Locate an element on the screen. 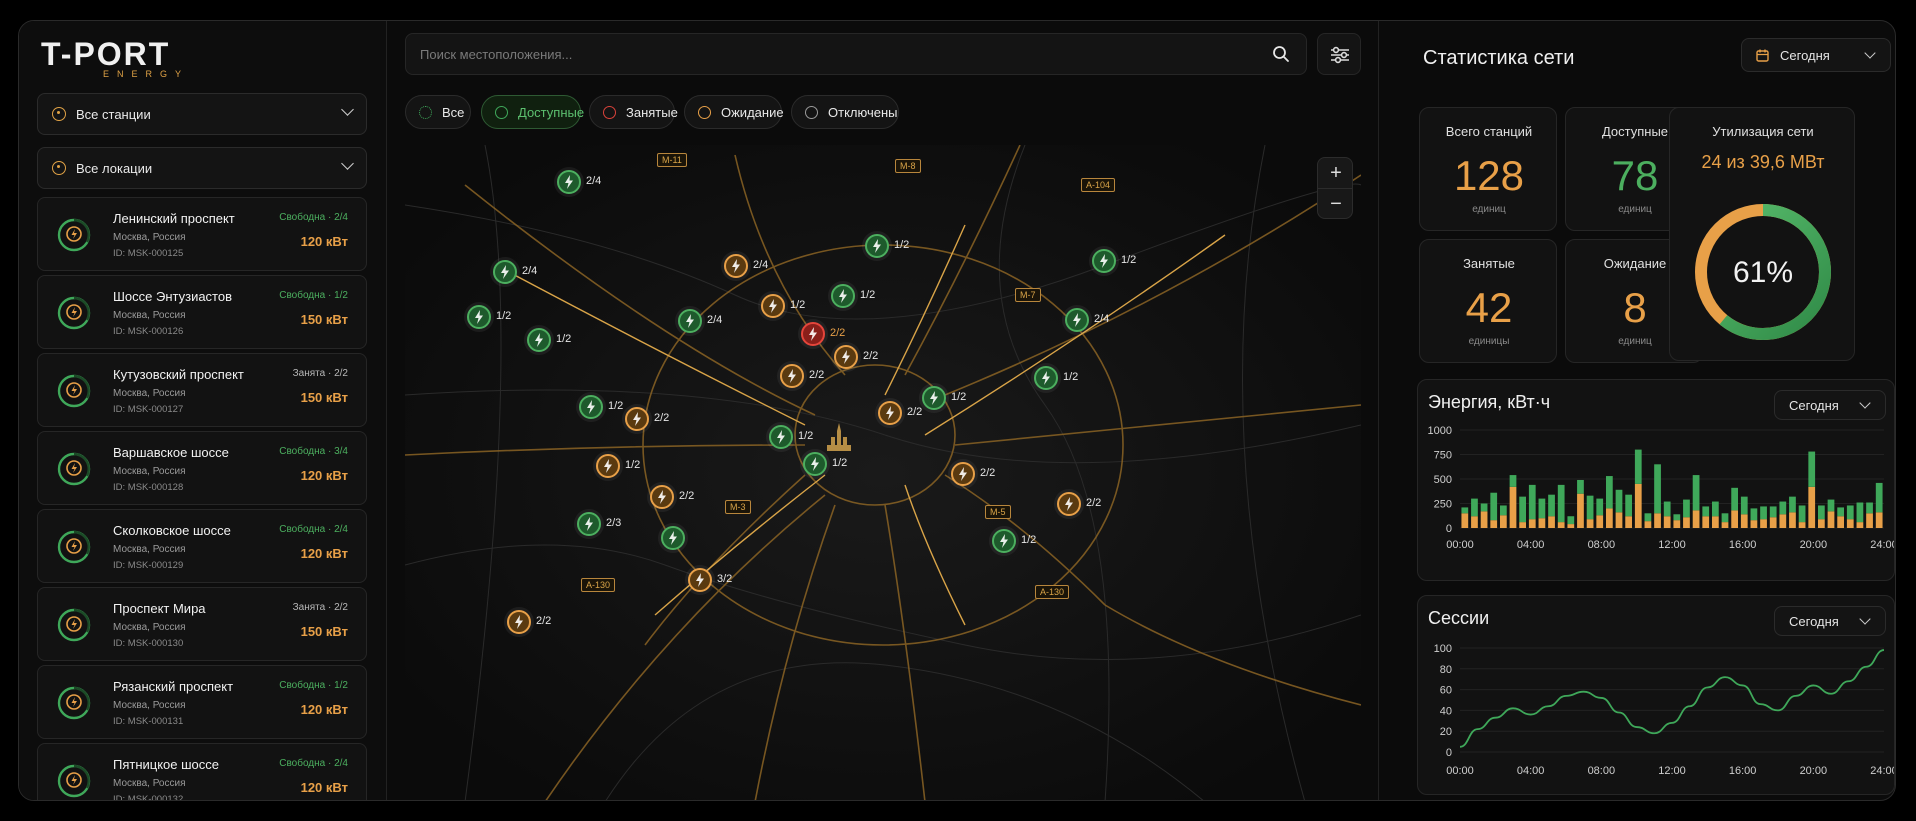 This screenshot has height=821, width=1916. energy-period-select: Сегодня is located at coordinates (1830, 405).